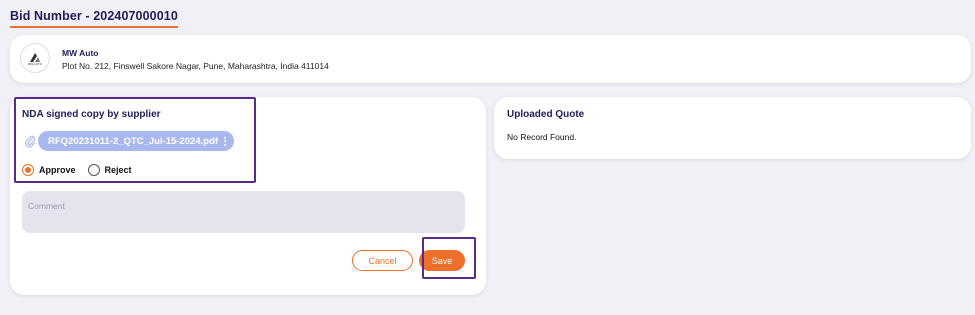 This screenshot has height=315, width=975. What do you see at coordinates (243, 212) in the screenshot?
I see `comment-field` at bounding box center [243, 212].